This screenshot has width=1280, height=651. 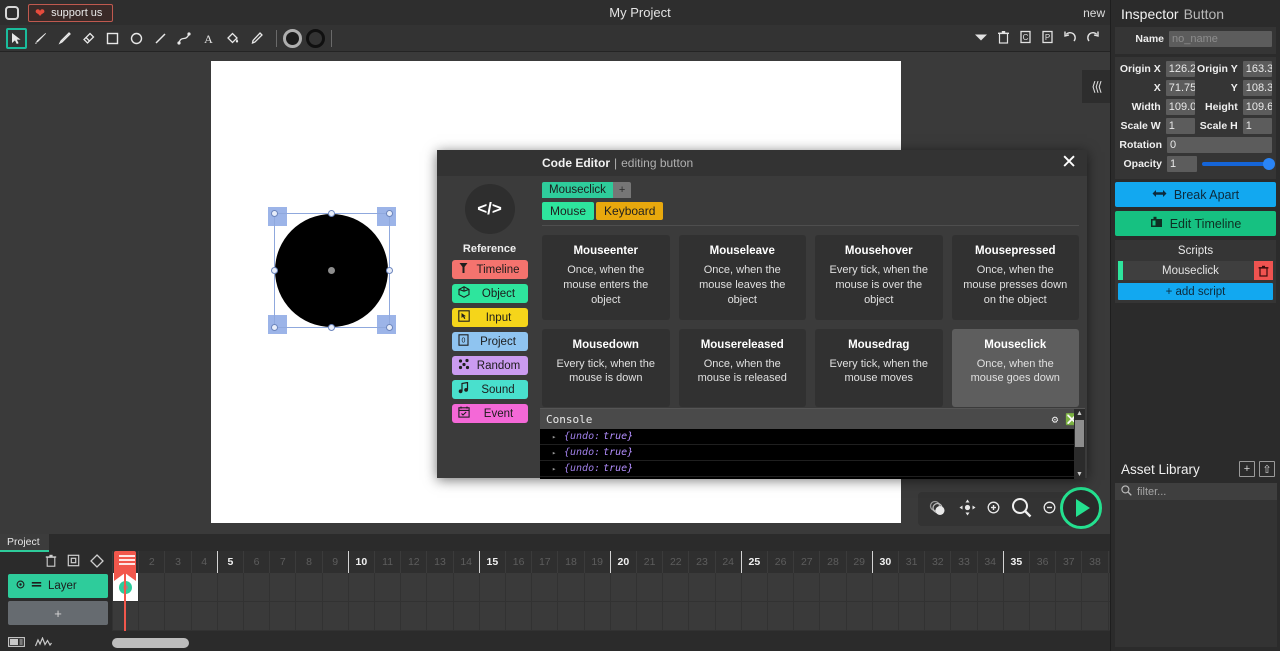 What do you see at coordinates (274, 213) in the screenshot?
I see `scale-handle-nw` at bounding box center [274, 213].